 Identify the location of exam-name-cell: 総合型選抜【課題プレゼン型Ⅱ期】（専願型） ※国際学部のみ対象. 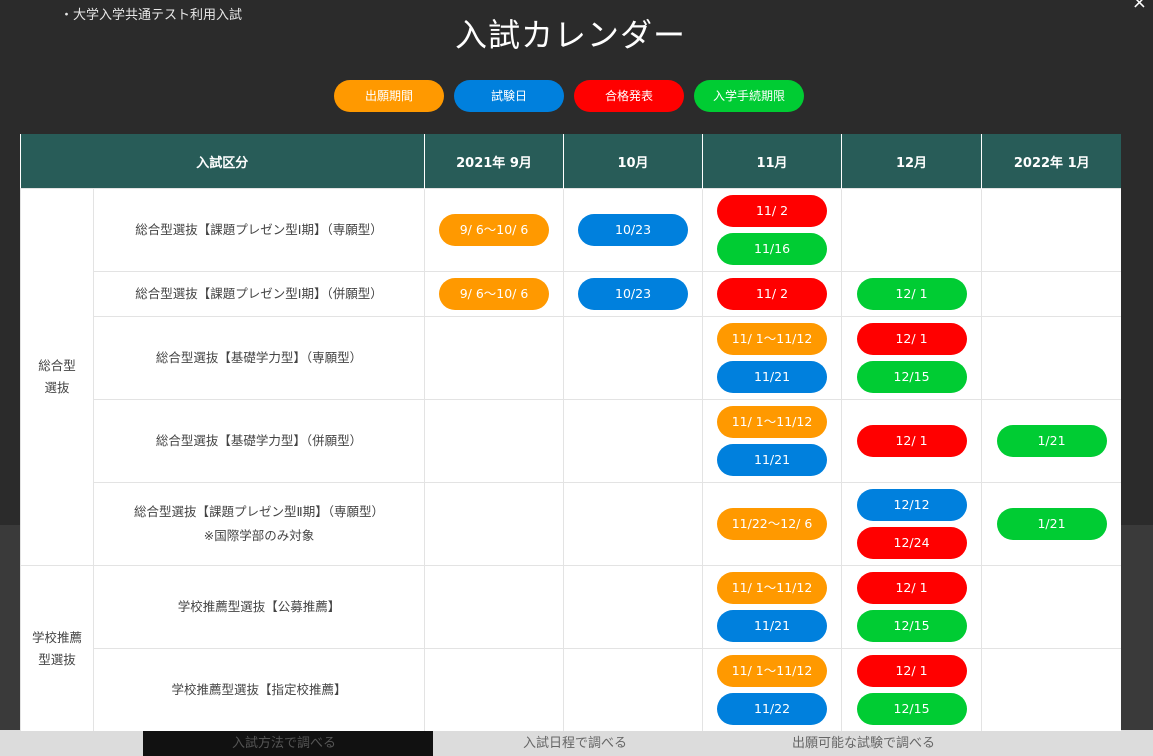
(259, 524).